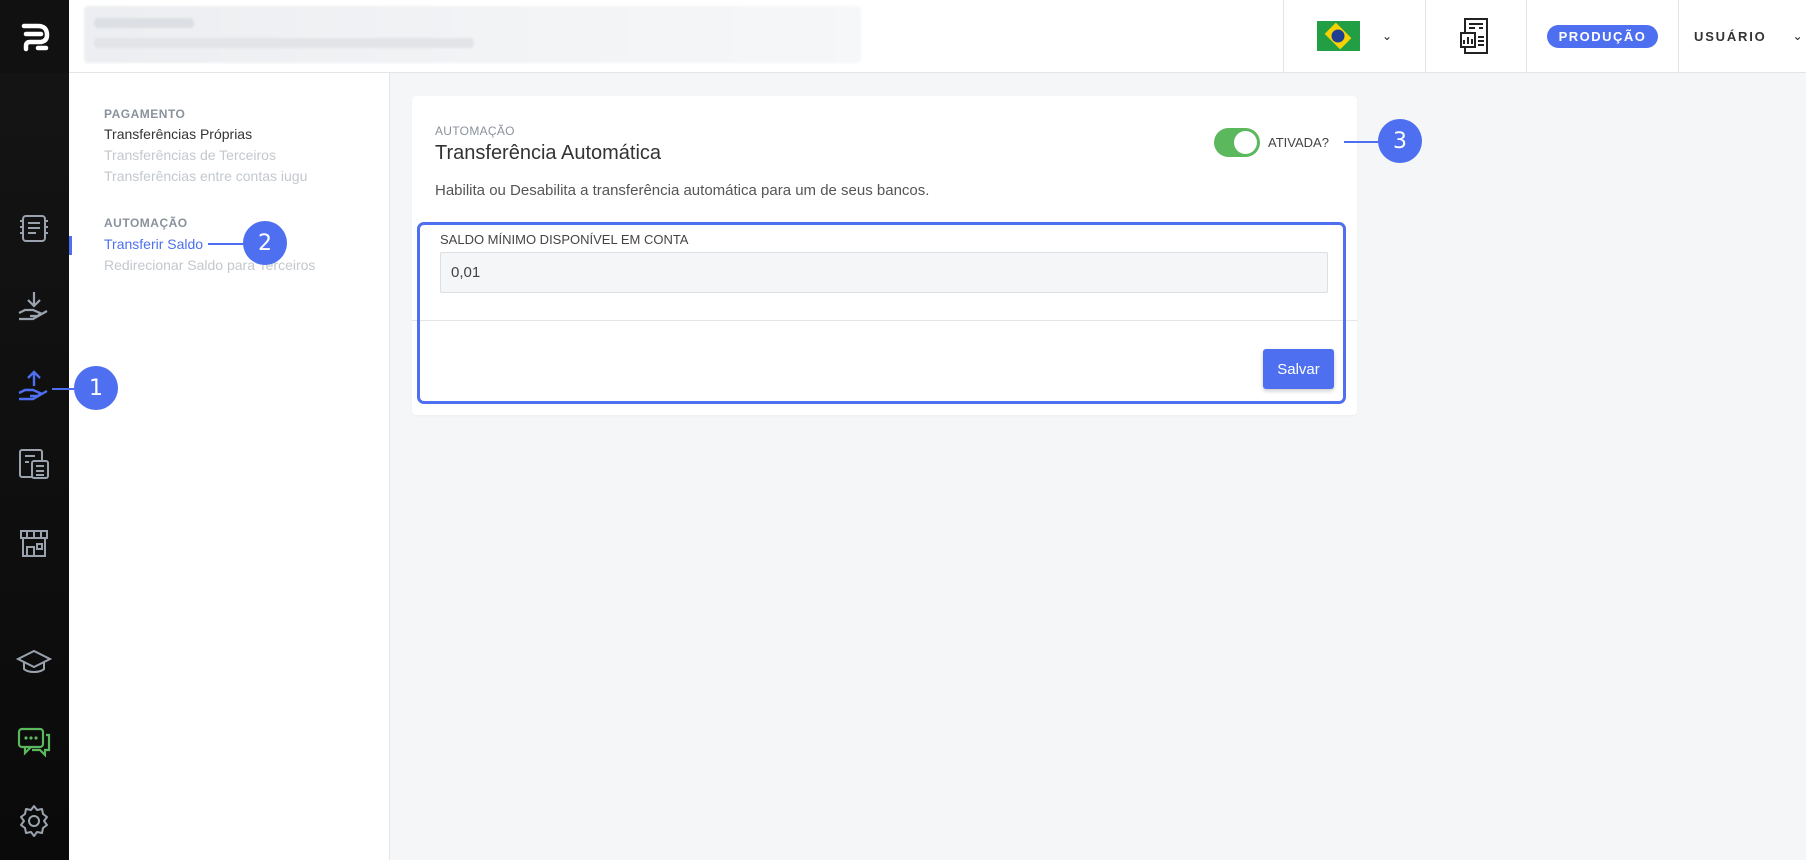  I want to click on send-money-icon, so click(34, 387).